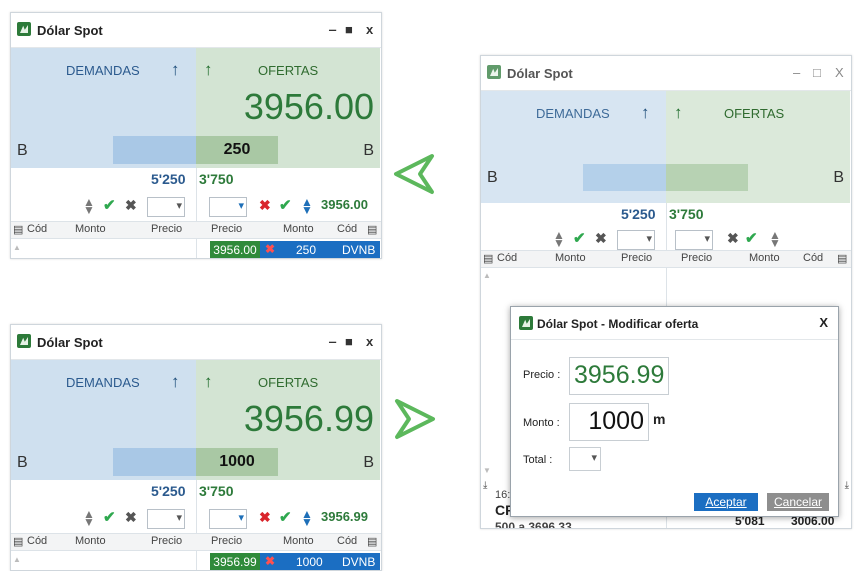 The width and height of the screenshot is (854, 571). Describe the element at coordinates (103, 382) in the screenshot. I see `demandas-label: DEMANDAS` at that location.